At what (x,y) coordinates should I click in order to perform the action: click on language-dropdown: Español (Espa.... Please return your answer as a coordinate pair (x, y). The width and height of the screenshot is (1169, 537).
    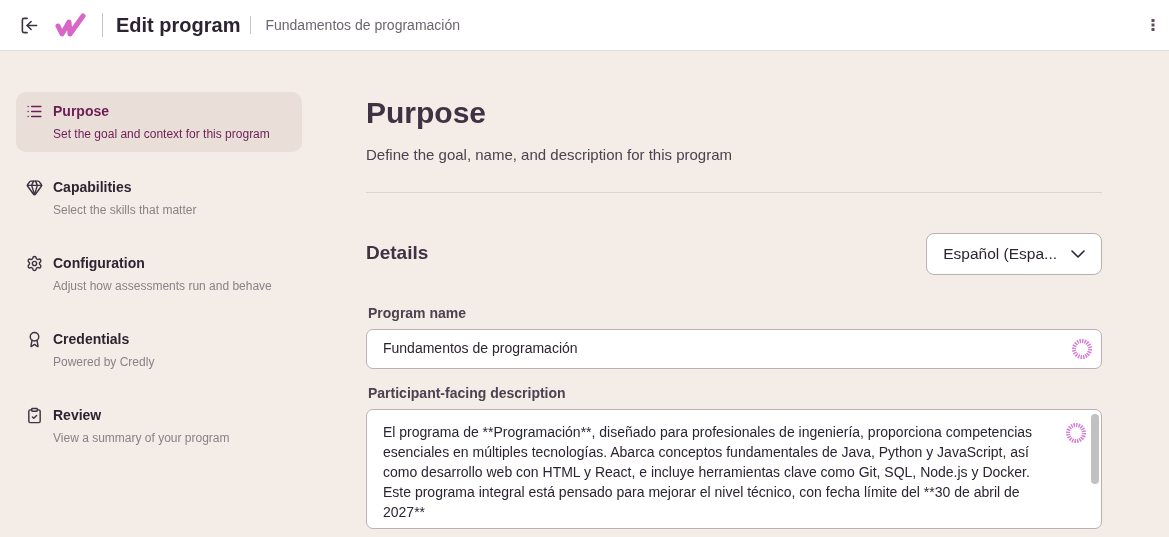
    Looking at the image, I should click on (1014, 253).